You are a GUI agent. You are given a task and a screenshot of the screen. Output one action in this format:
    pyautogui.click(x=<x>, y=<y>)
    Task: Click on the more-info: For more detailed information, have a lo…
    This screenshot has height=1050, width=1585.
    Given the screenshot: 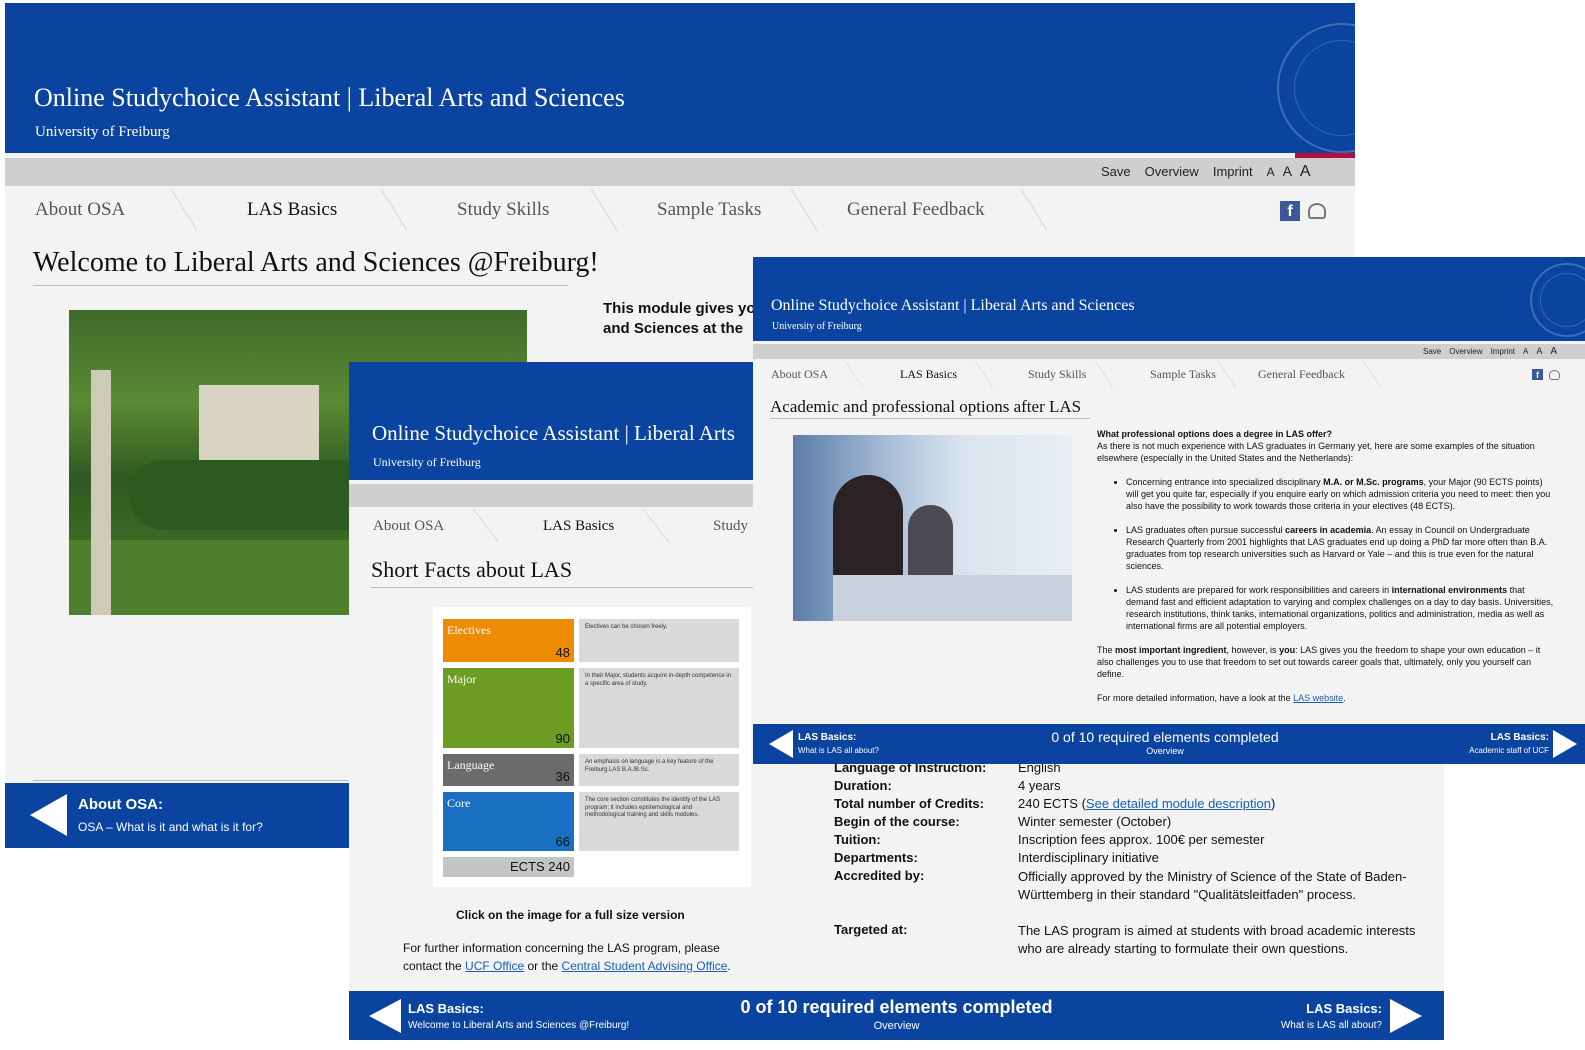 What is the action you would take?
    pyautogui.click(x=1327, y=698)
    